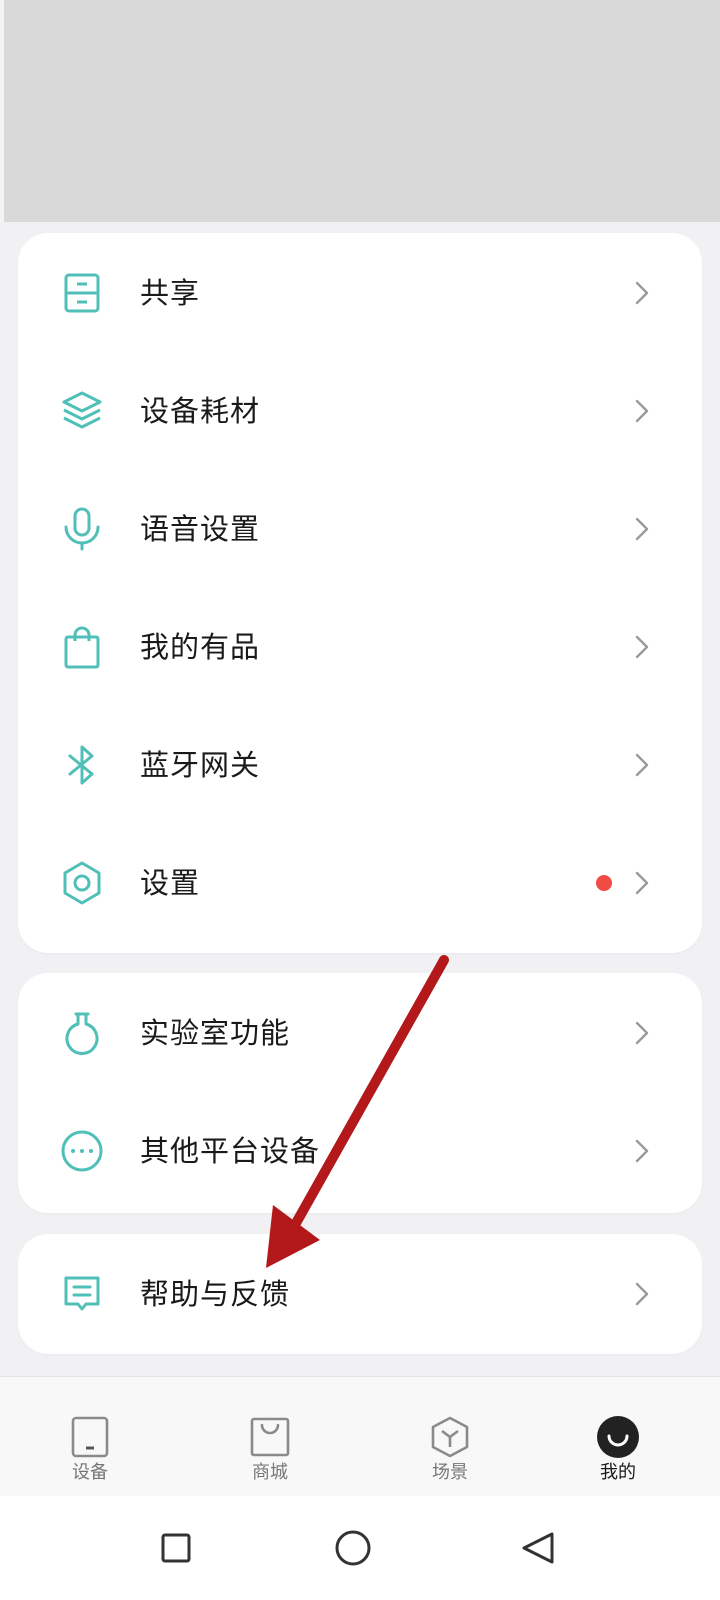 This screenshot has width=720, height=1600. I want to click on tab-label: 我的, so click(618, 1472).